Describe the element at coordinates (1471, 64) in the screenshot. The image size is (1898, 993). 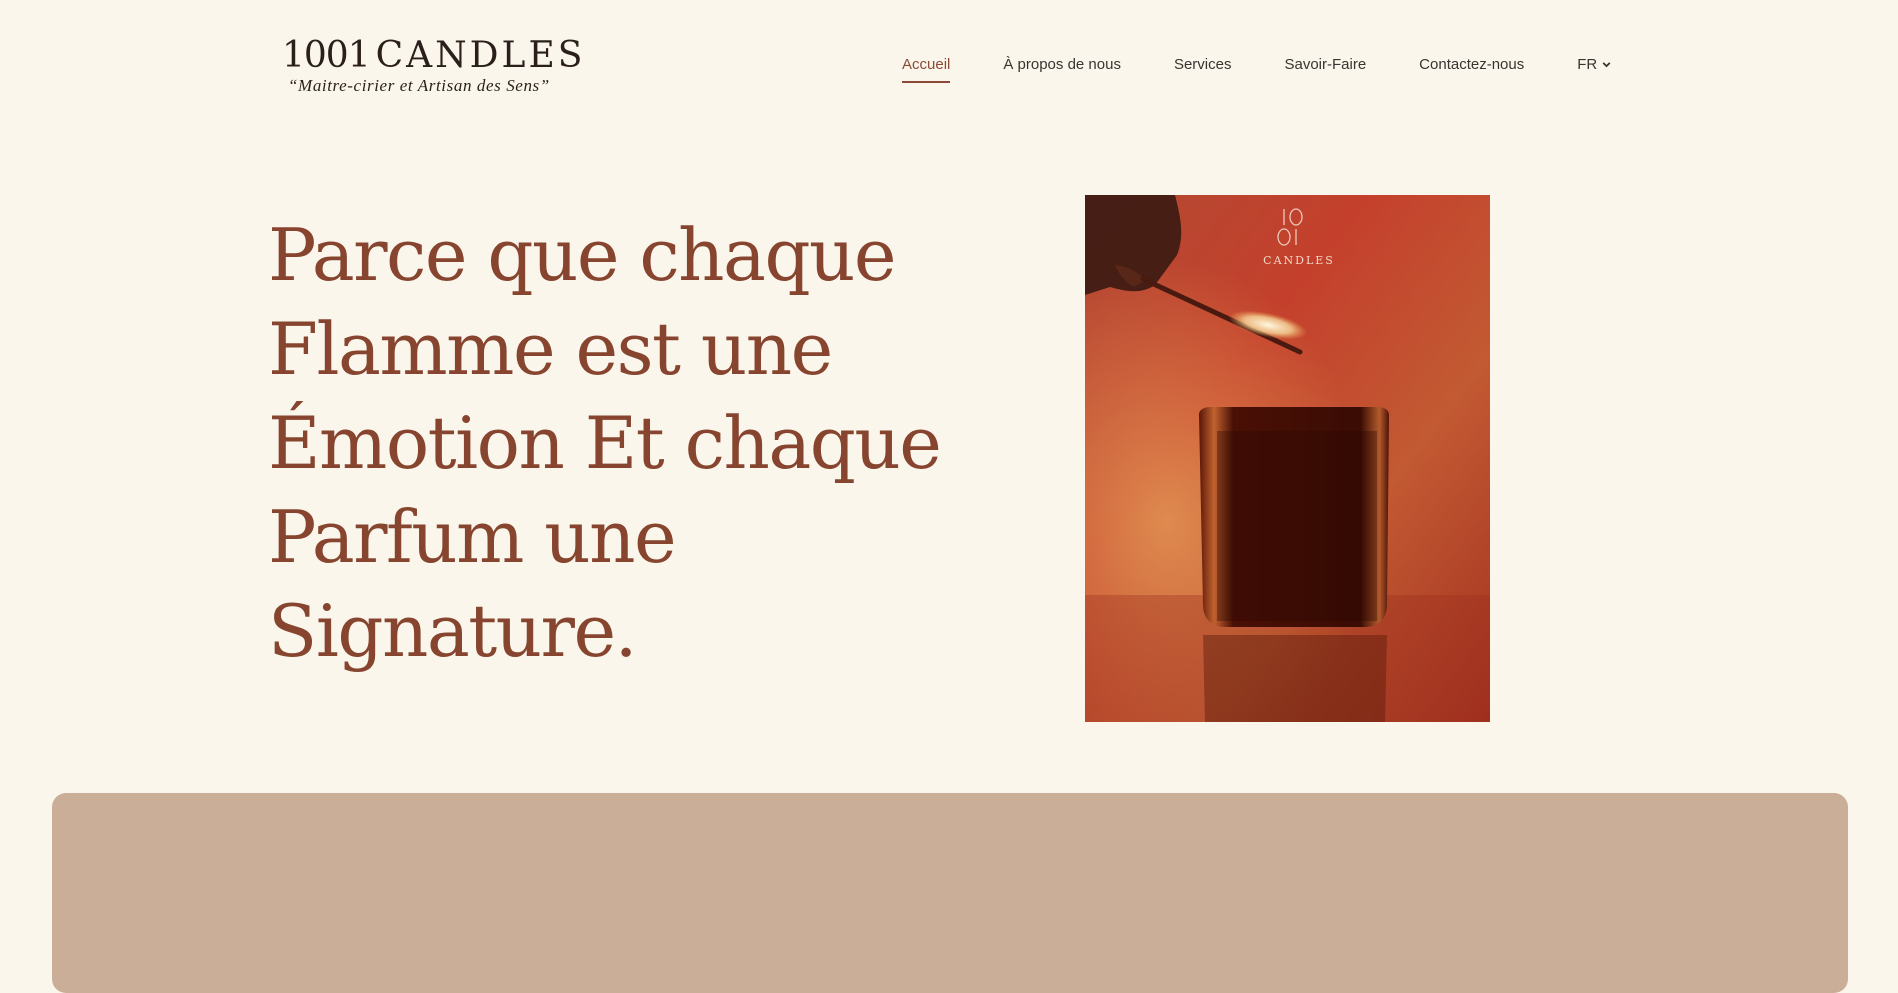
I see `nav-contact: Contactez-nous` at that location.